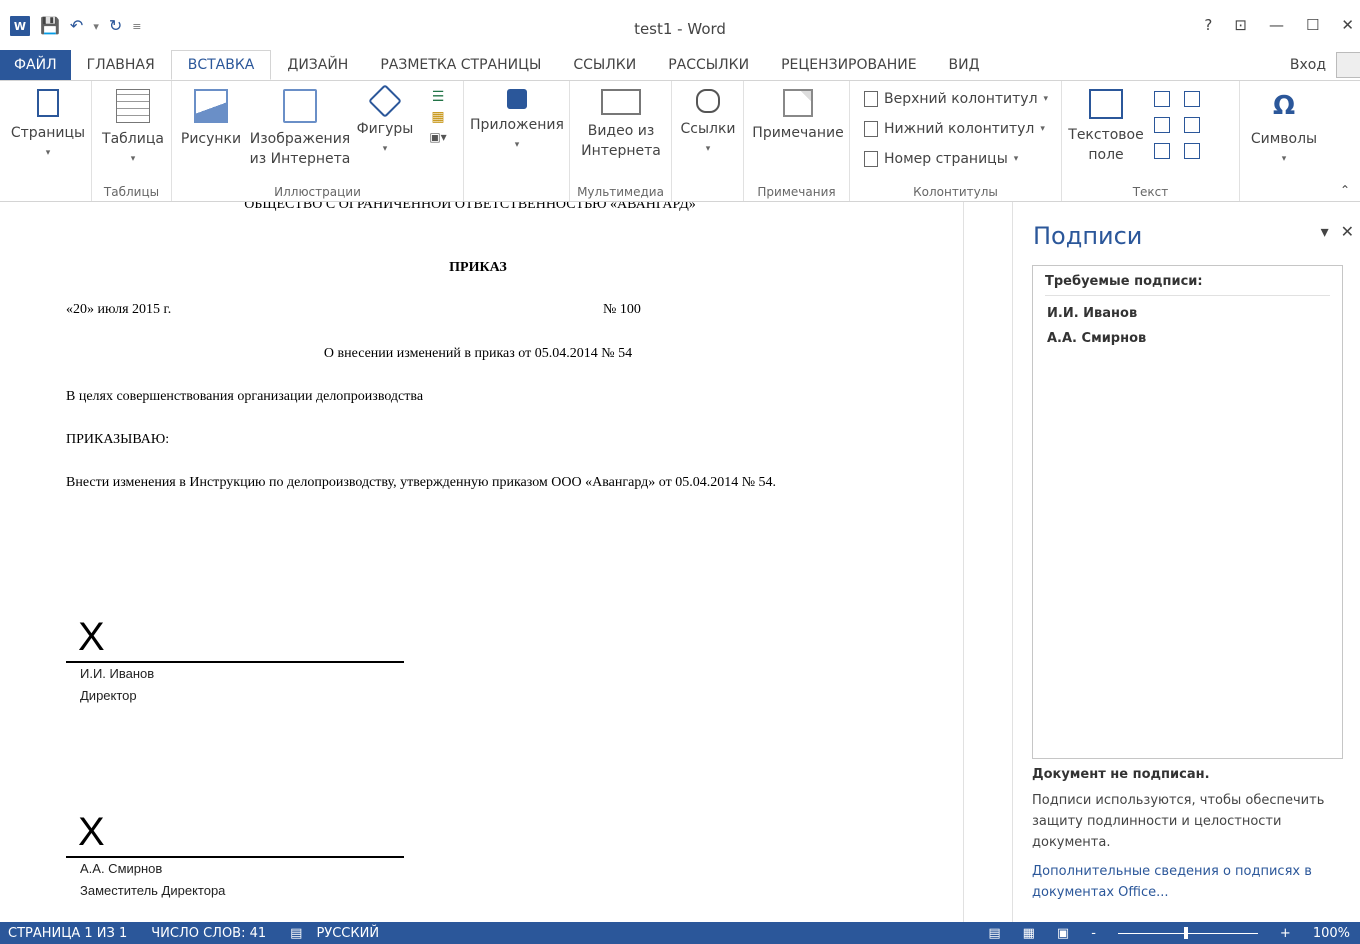 The image size is (1360, 944). Describe the element at coordinates (1284, 129) in the screenshot. I see `symbols-button: Ω Символы ▾` at that location.